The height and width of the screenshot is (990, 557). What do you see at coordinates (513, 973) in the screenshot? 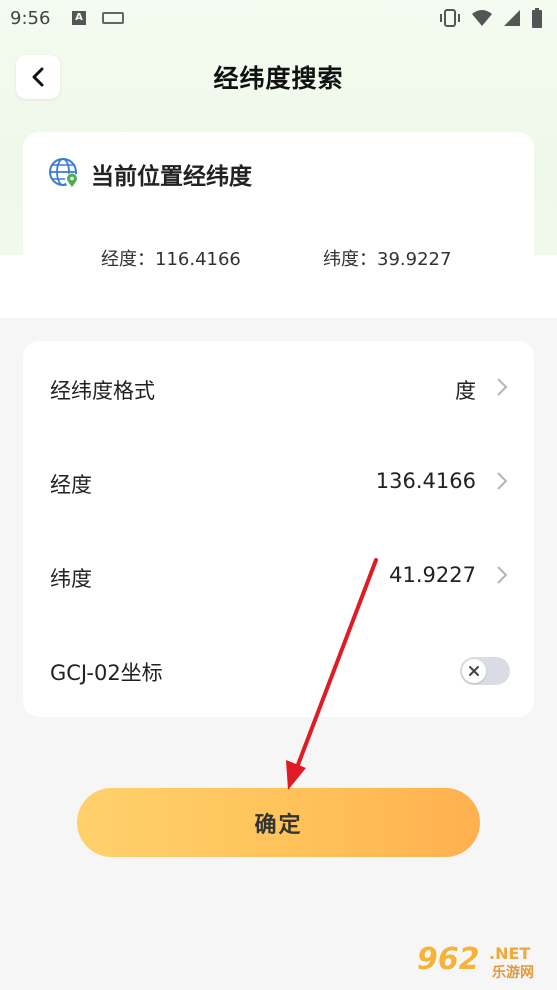
I see `watermark-sub: 乐游网` at bounding box center [513, 973].